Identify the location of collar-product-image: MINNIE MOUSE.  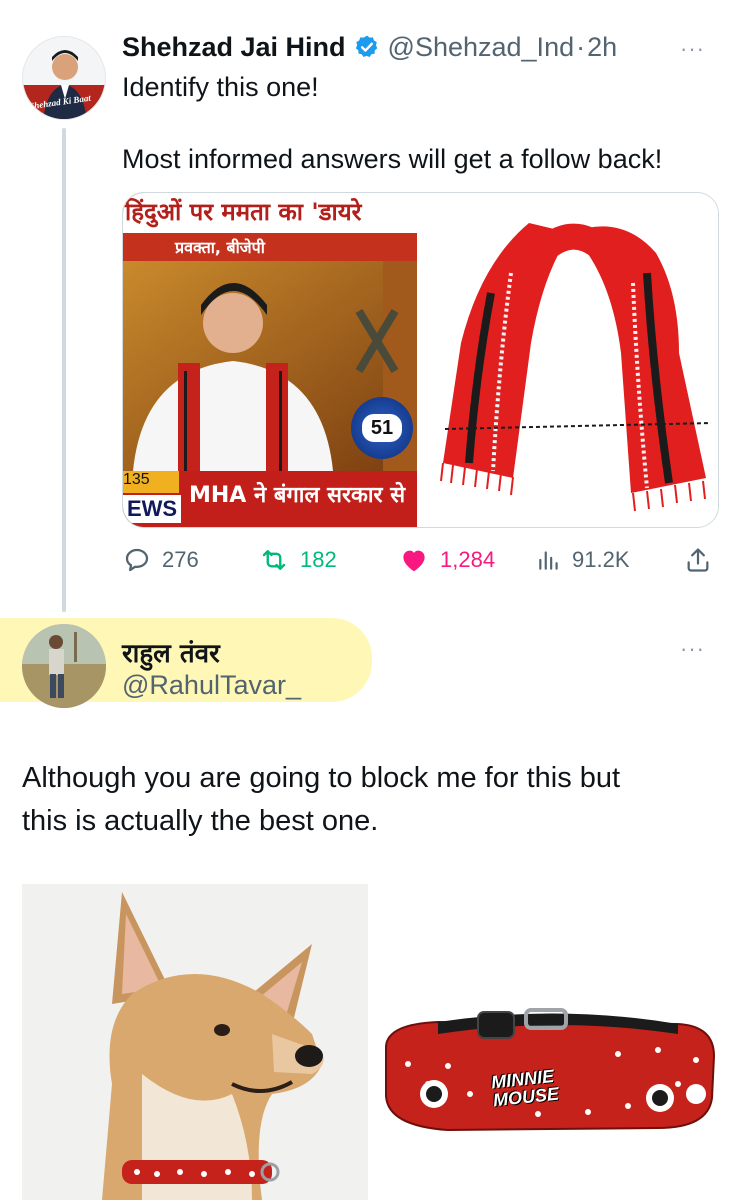
(556, 1042).